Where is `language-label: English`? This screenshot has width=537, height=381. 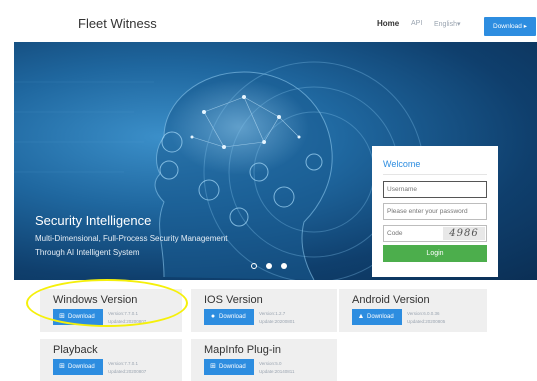 language-label: English is located at coordinates (445, 24).